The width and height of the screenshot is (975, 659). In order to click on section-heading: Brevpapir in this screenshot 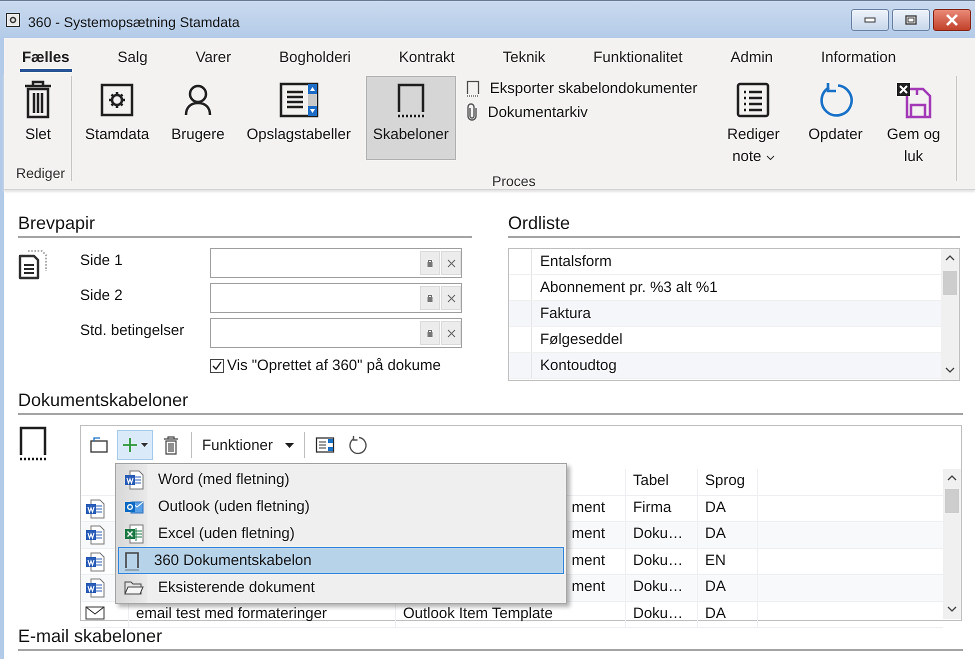, I will do `click(245, 225)`.